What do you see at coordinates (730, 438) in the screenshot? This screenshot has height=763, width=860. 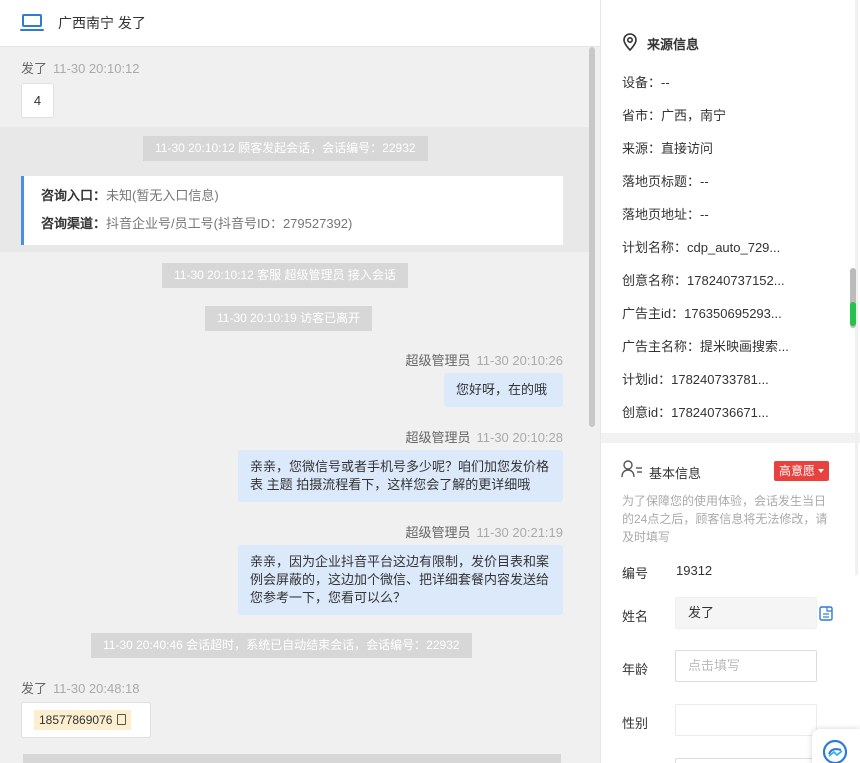 I see `section-divider` at bounding box center [730, 438].